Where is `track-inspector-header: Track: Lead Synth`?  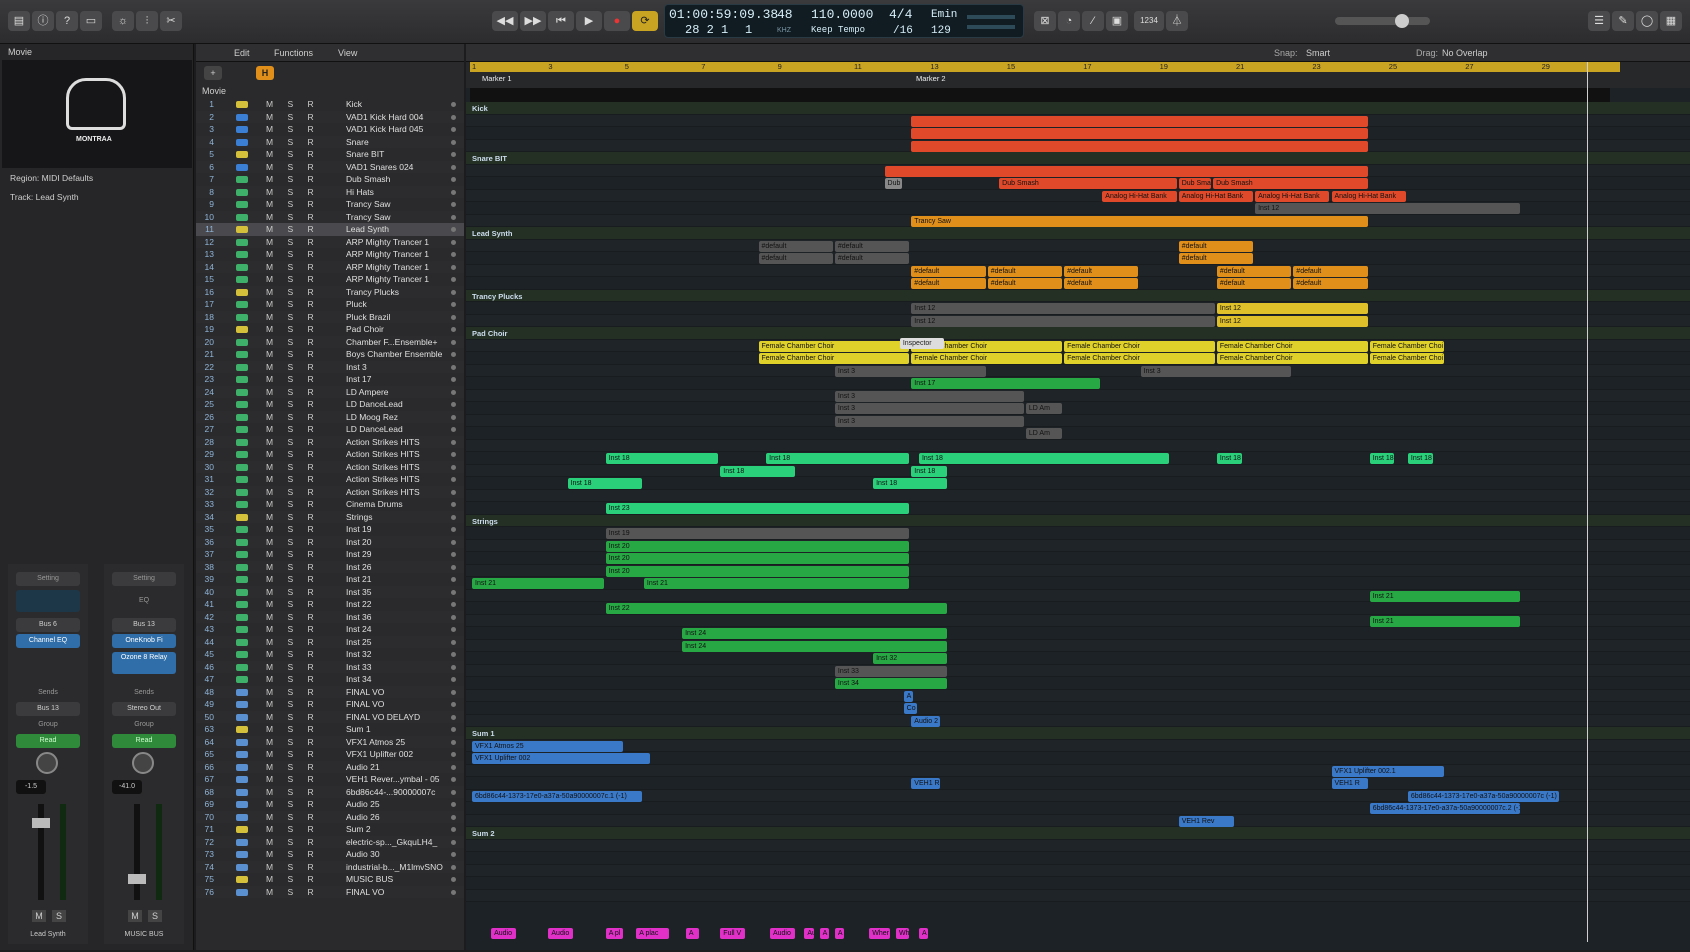
track-inspector-header: Track: Lead Synth is located at coordinates (44, 197).